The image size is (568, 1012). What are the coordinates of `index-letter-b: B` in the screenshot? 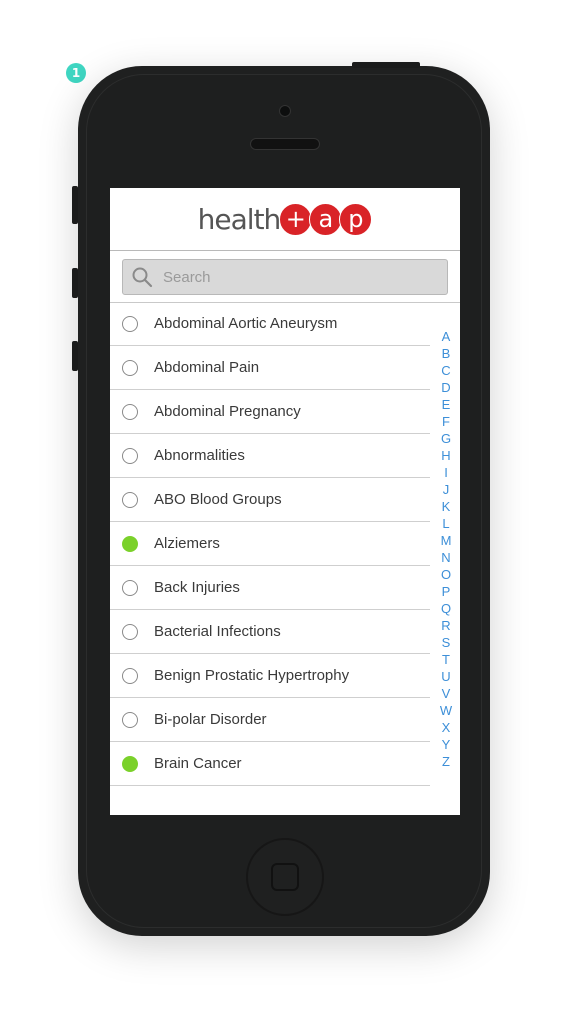 It's located at (446, 353).